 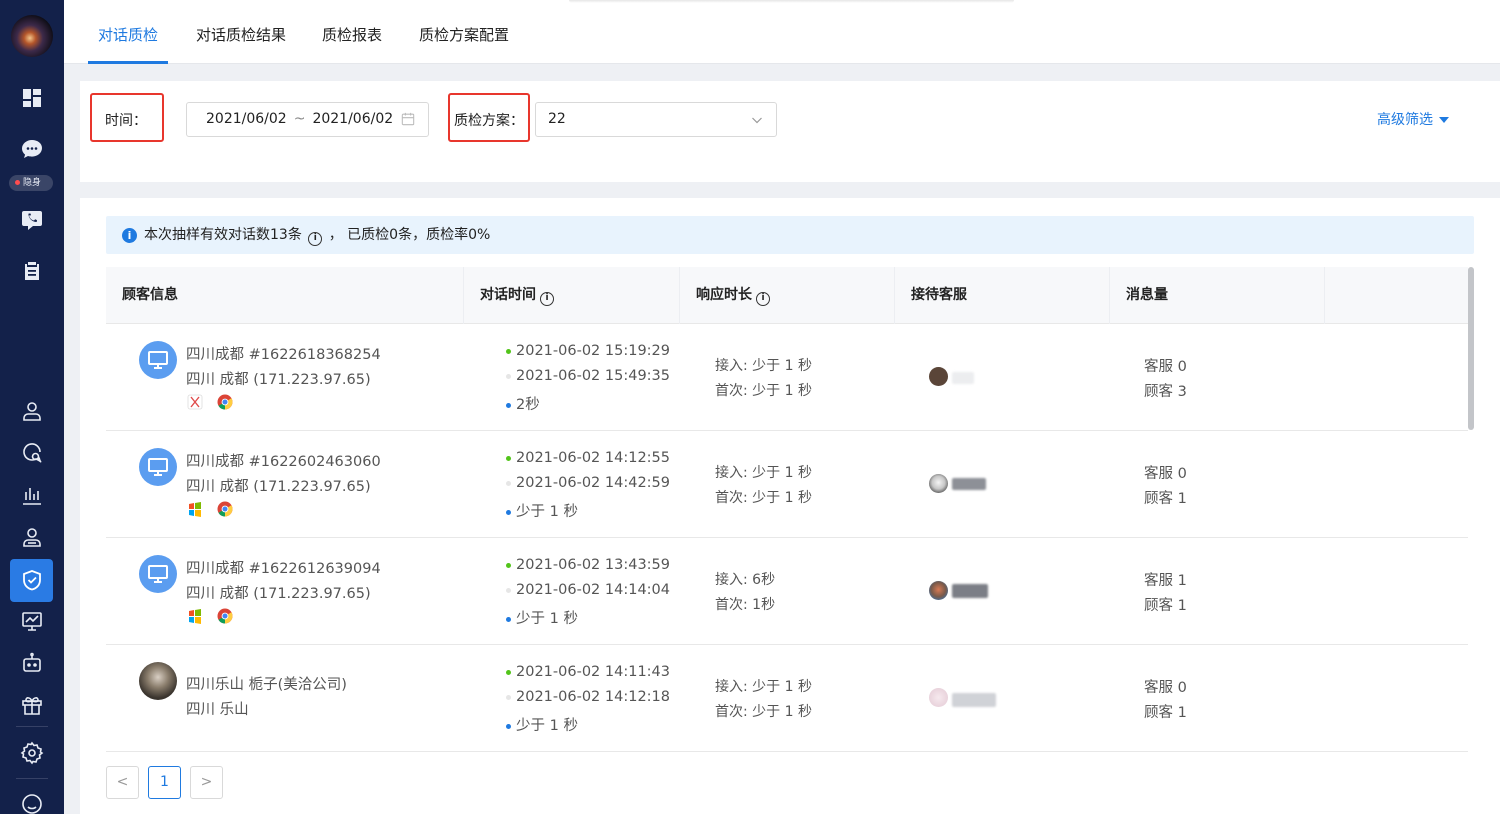 What do you see at coordinates (790, 235) in the screenshot?
I see `sample-info-bar: i 本次抽样有效对话数13条 i ， 已质检0条，质检率0%` at bounding box center [790, 235].